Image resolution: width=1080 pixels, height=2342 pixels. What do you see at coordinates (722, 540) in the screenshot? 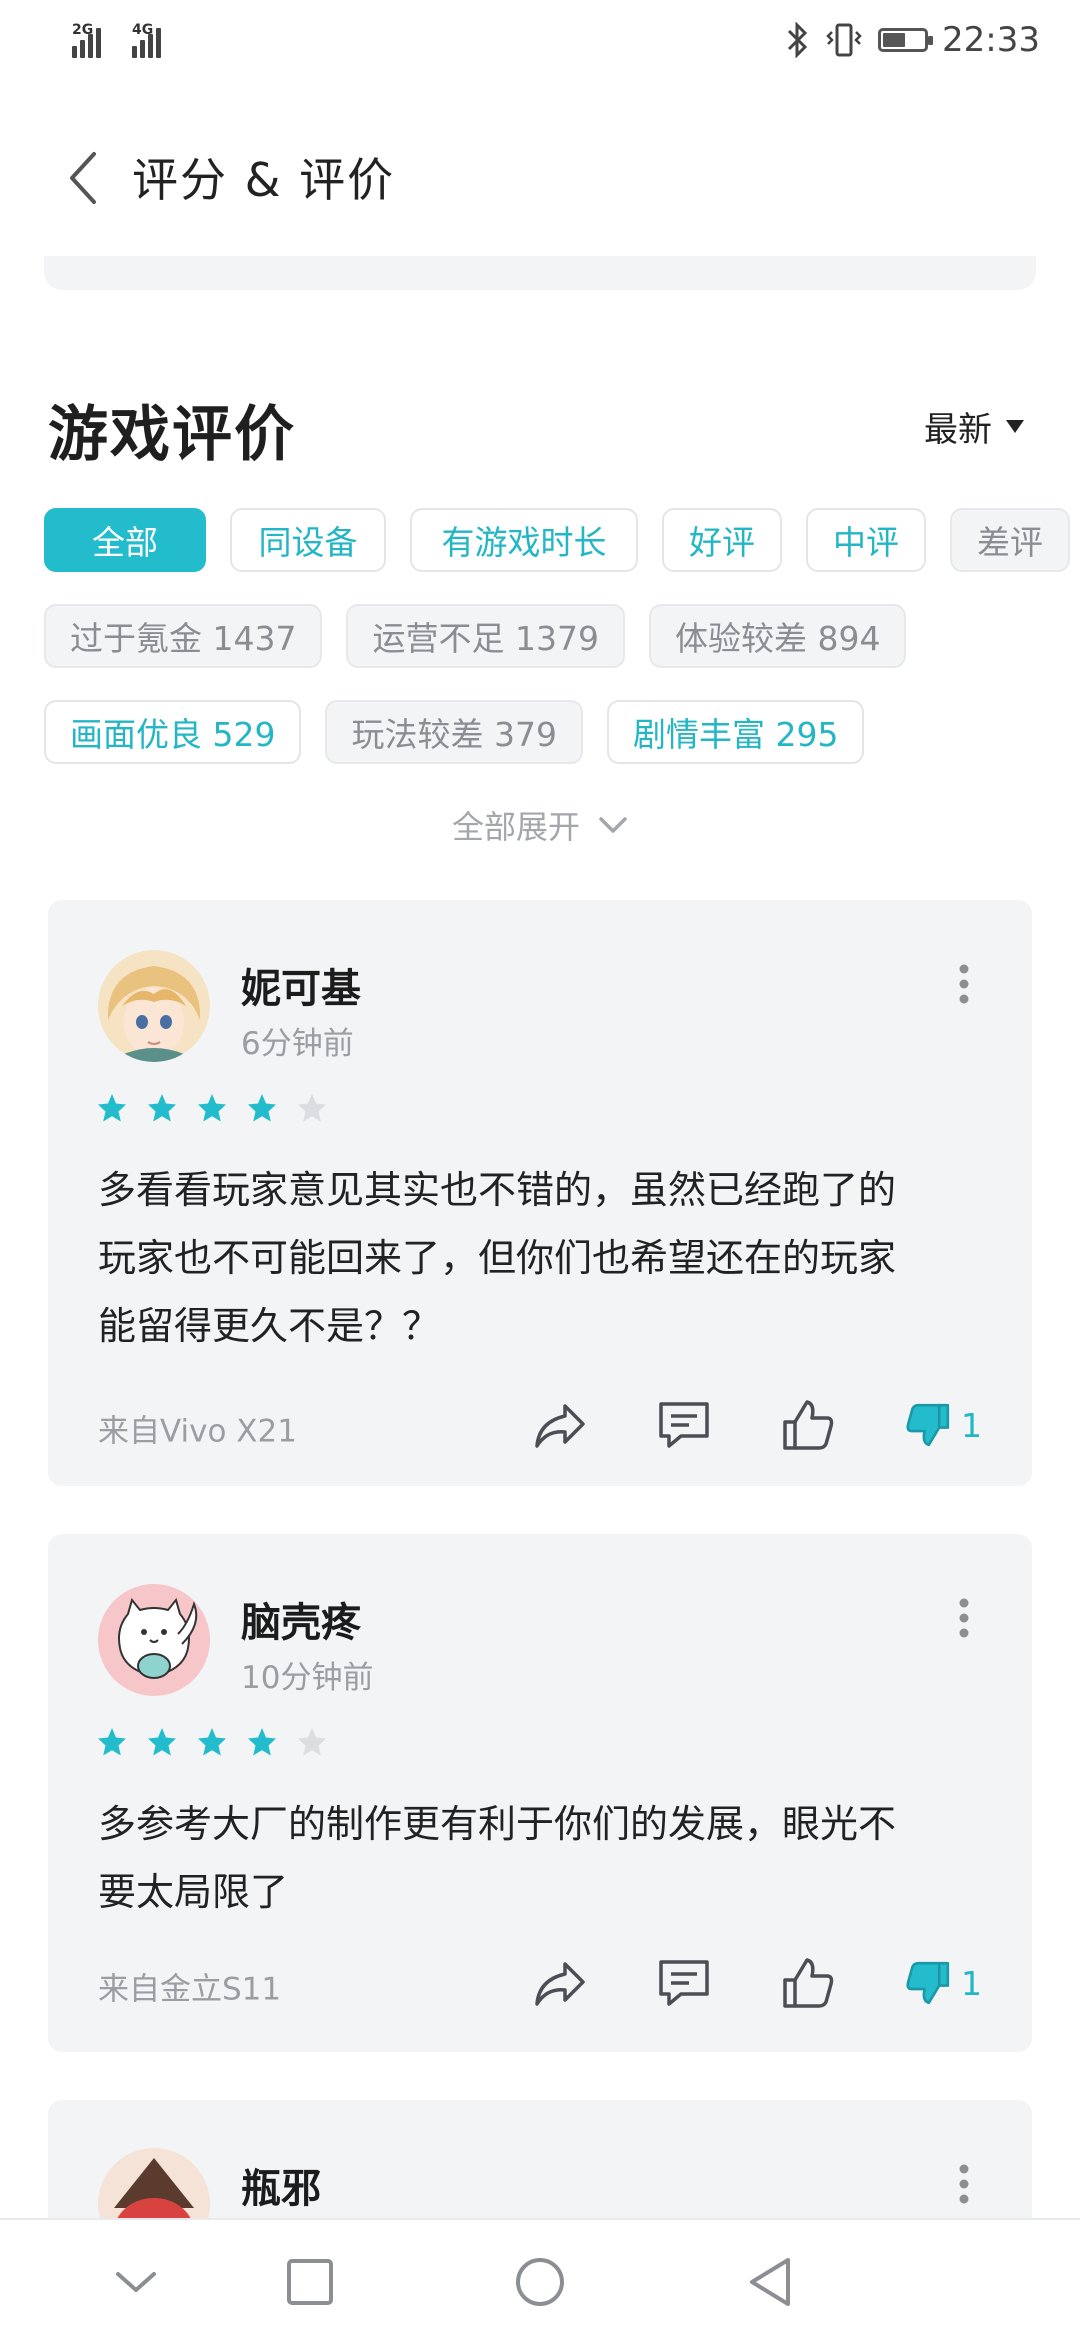
I see `filter-chip-positive: 好评` at bounding box center [722, 540].